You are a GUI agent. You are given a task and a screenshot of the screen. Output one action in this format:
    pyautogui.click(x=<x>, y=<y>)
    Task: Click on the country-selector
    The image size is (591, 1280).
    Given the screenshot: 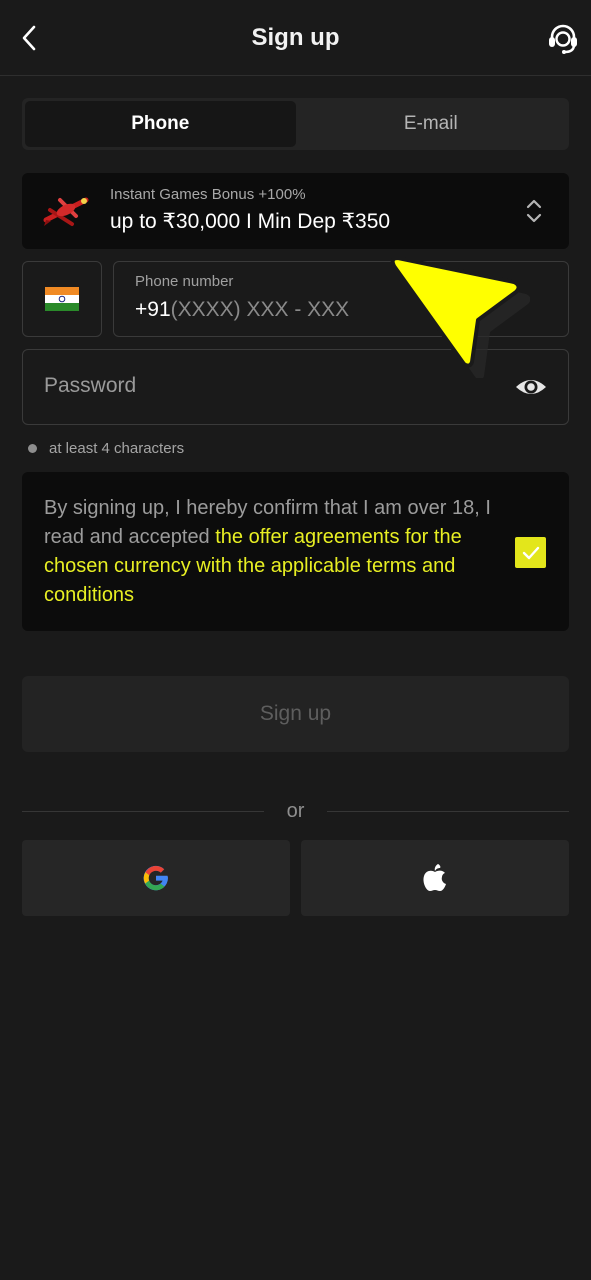 What is the action you would take?
    pyautogui.click(x=62, y=299)
    